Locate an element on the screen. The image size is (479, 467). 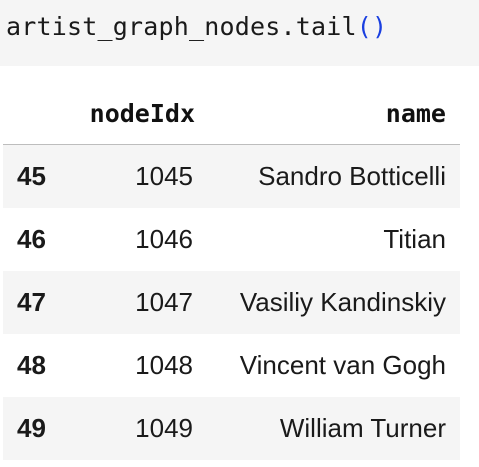
code-cell: artist_graph_nodes.tail() is located at coordinates (239, 33).